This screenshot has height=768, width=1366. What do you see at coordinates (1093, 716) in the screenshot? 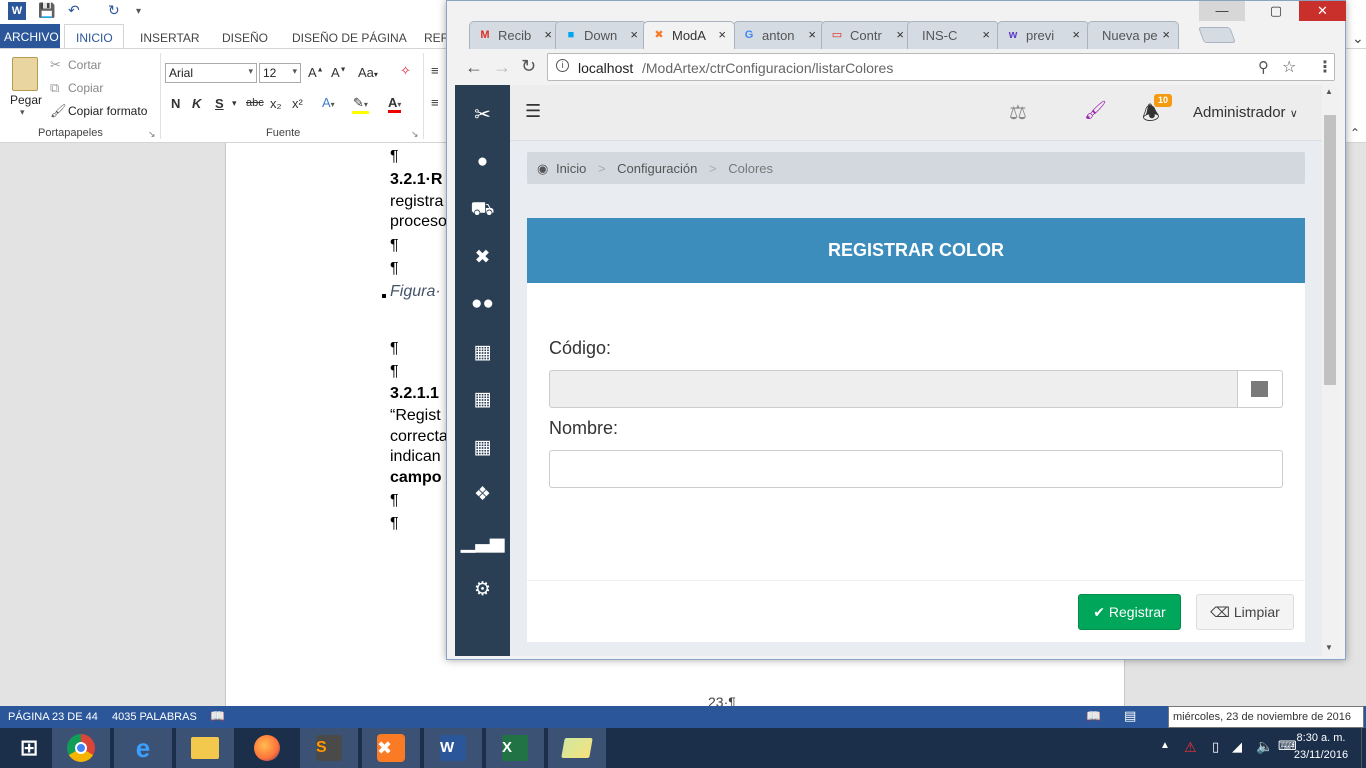
I see `read-mode-icon: 📖` at bounding box center [1093, 716].